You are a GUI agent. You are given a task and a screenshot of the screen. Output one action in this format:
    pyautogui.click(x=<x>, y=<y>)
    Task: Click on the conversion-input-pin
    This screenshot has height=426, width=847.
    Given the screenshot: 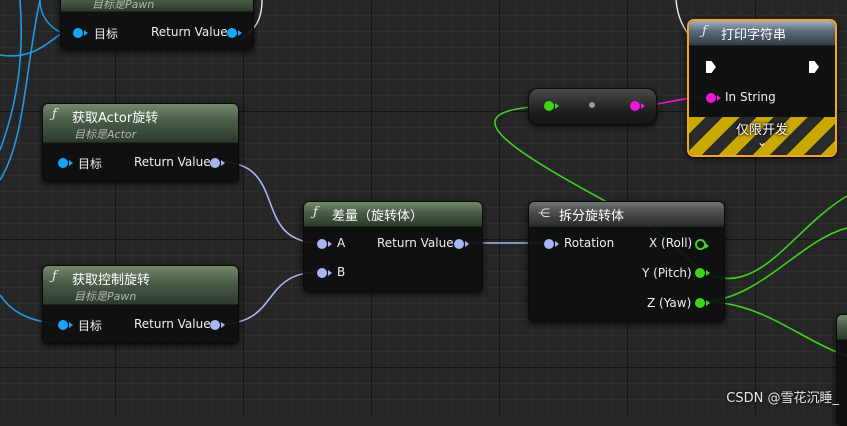 What is the action you would take?
    pyautogui.click(x=551, y=106)
    